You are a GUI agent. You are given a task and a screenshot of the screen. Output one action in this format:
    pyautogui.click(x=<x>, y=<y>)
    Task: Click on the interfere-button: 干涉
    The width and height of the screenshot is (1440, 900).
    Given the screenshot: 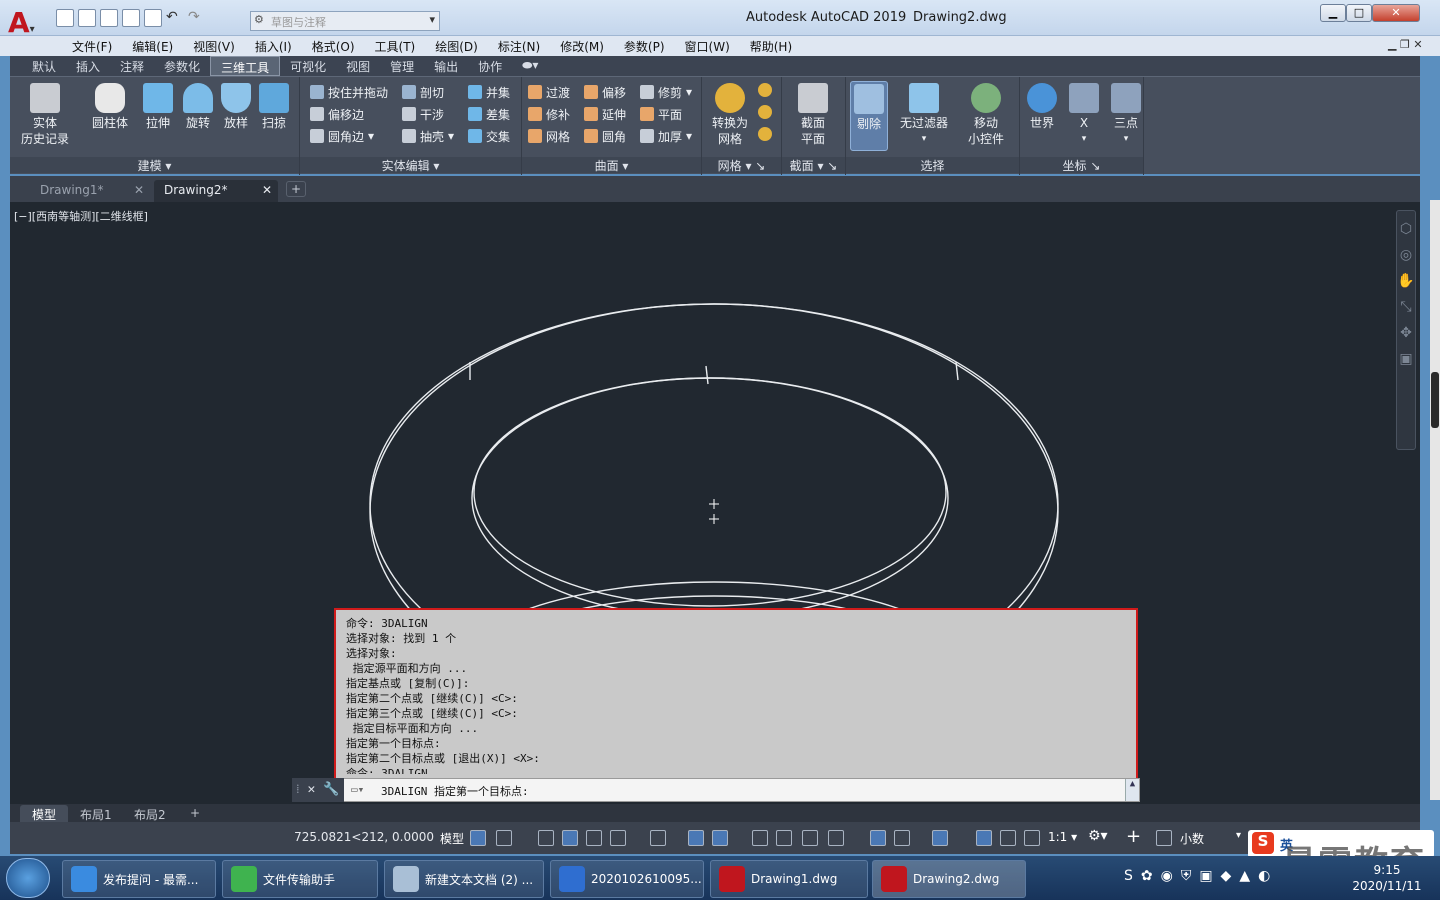 What is the action you would take?
    pyautogui.click(x=428, y=114)
    